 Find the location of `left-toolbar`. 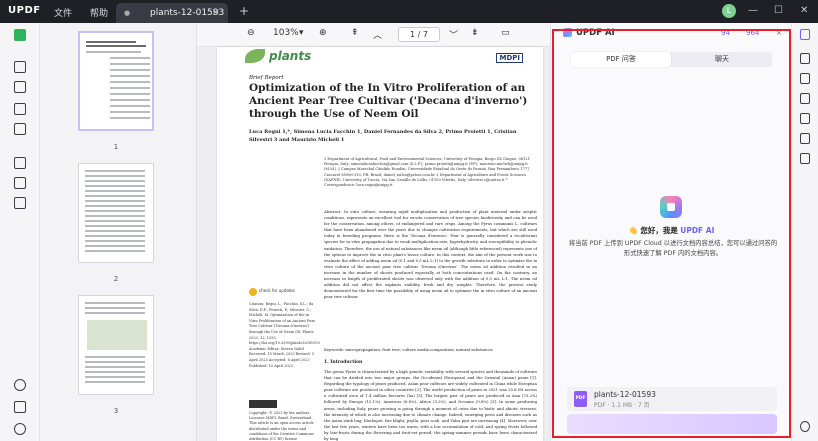

left-toolbar is located at coordinates (20, 232).